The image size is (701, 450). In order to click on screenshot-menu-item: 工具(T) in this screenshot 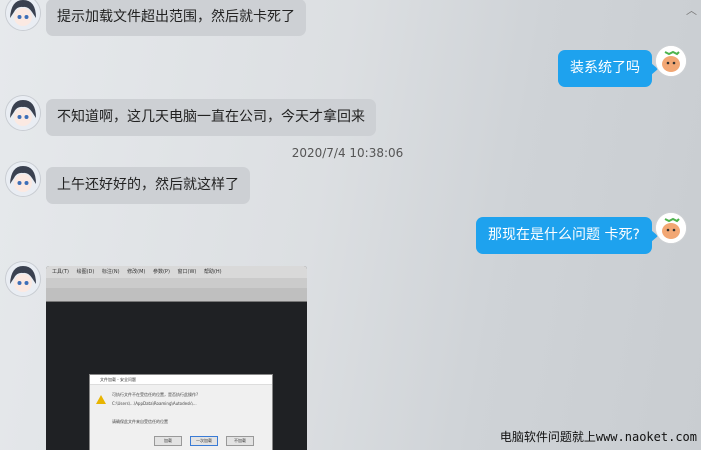, I will do `click(60, 272)`.